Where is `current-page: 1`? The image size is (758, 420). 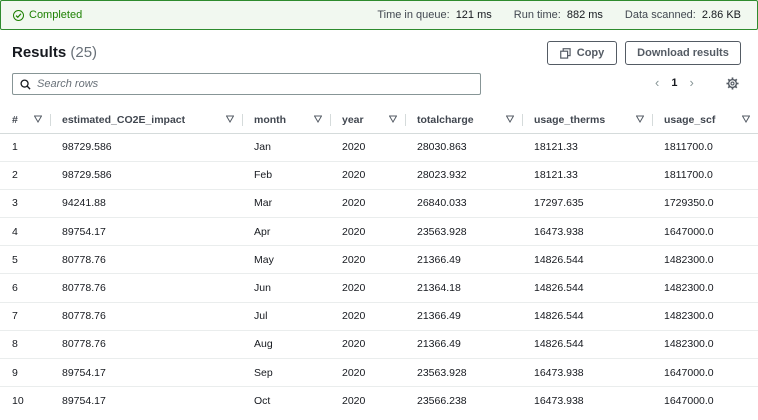
current-page: 1 is located at coordinates (674, 83).